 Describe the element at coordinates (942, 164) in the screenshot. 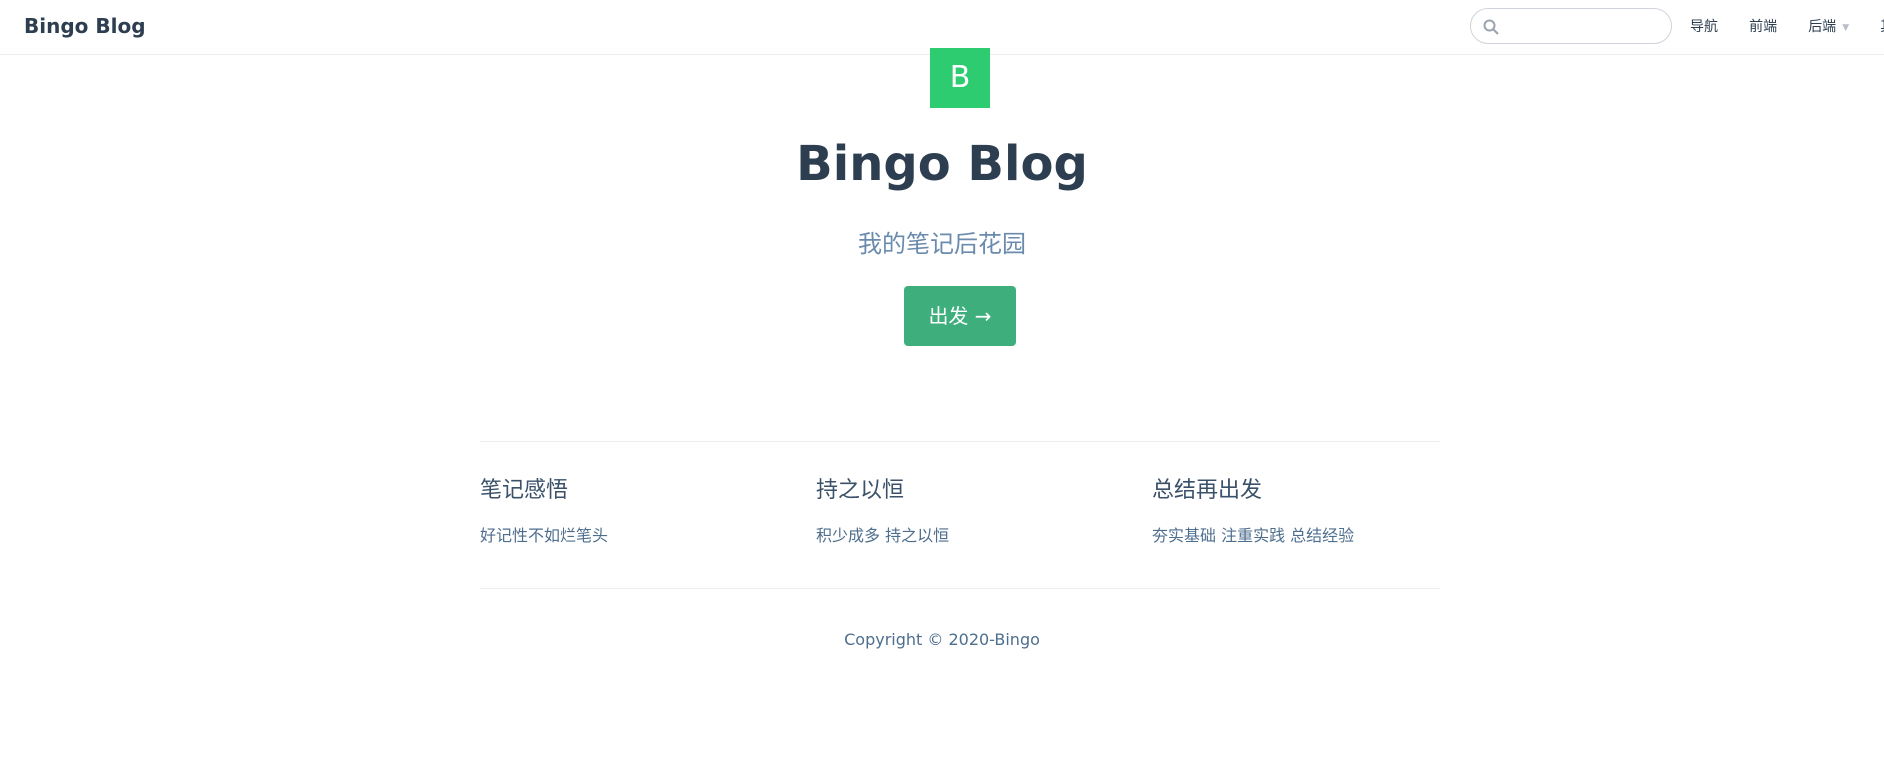

I see `hero-title: Bingo Blog` at that location.